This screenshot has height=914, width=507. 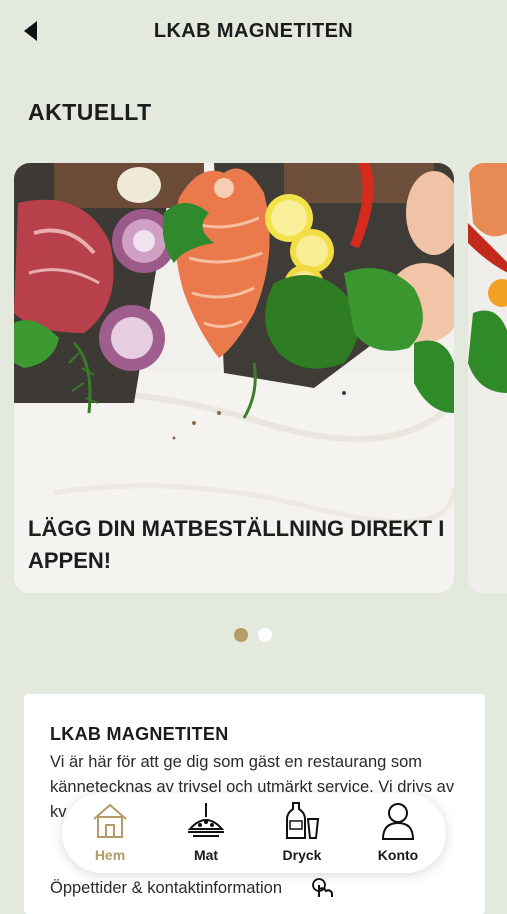 I want to click on bottom-tab-bar: Hem Mat Dryck Konto, so click(x=254, y=833).